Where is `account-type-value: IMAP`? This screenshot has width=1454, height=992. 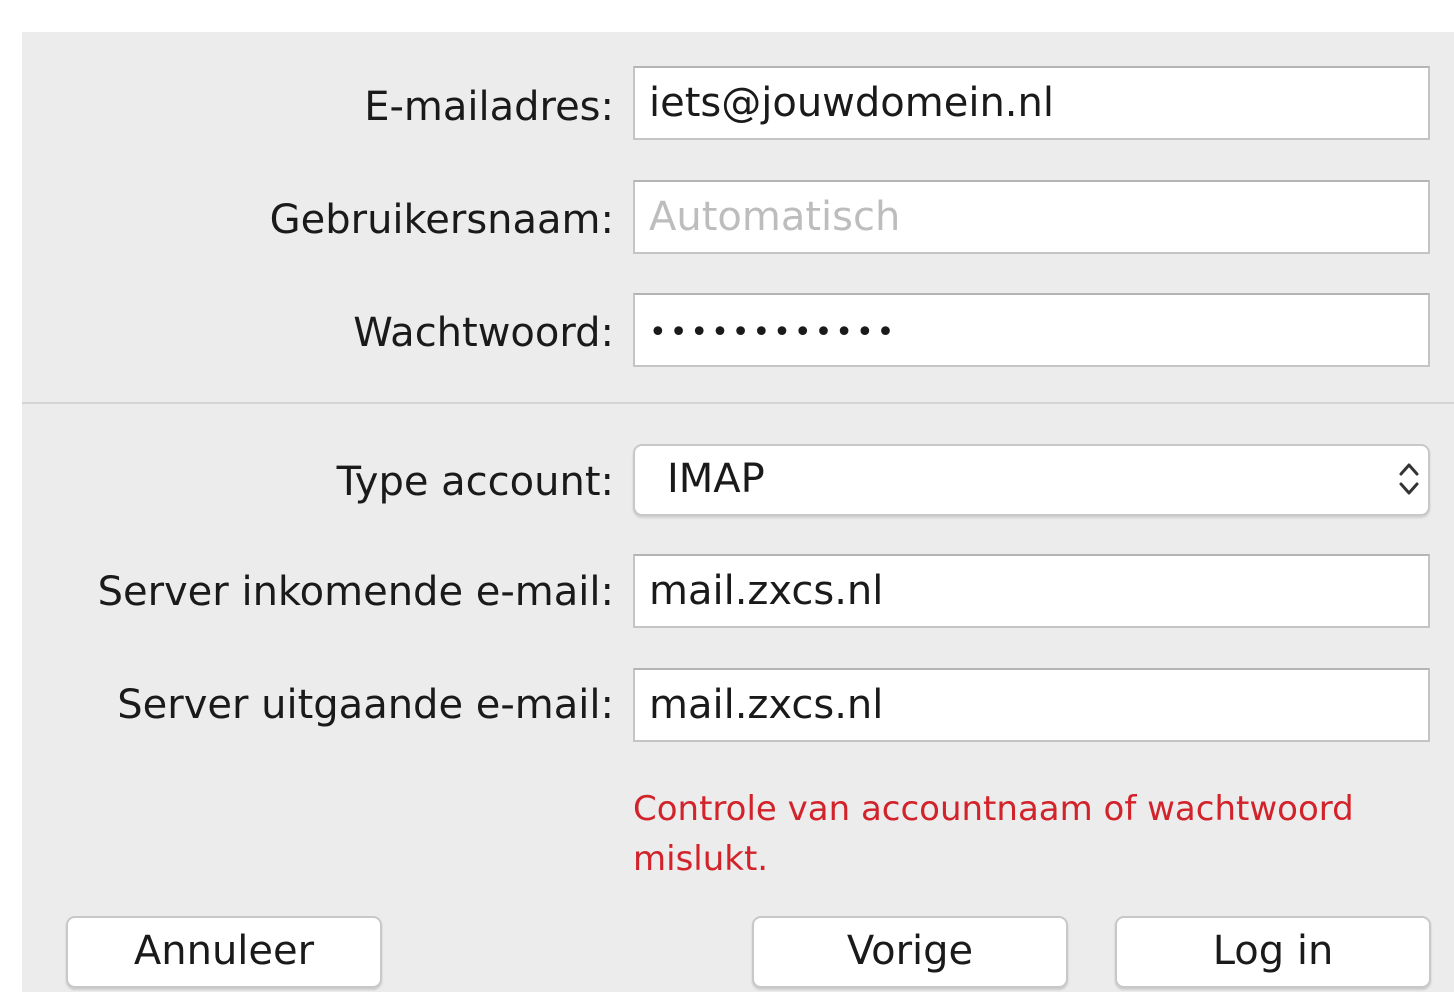
account-type-value: IMAP is located at coordinates (716, 479).